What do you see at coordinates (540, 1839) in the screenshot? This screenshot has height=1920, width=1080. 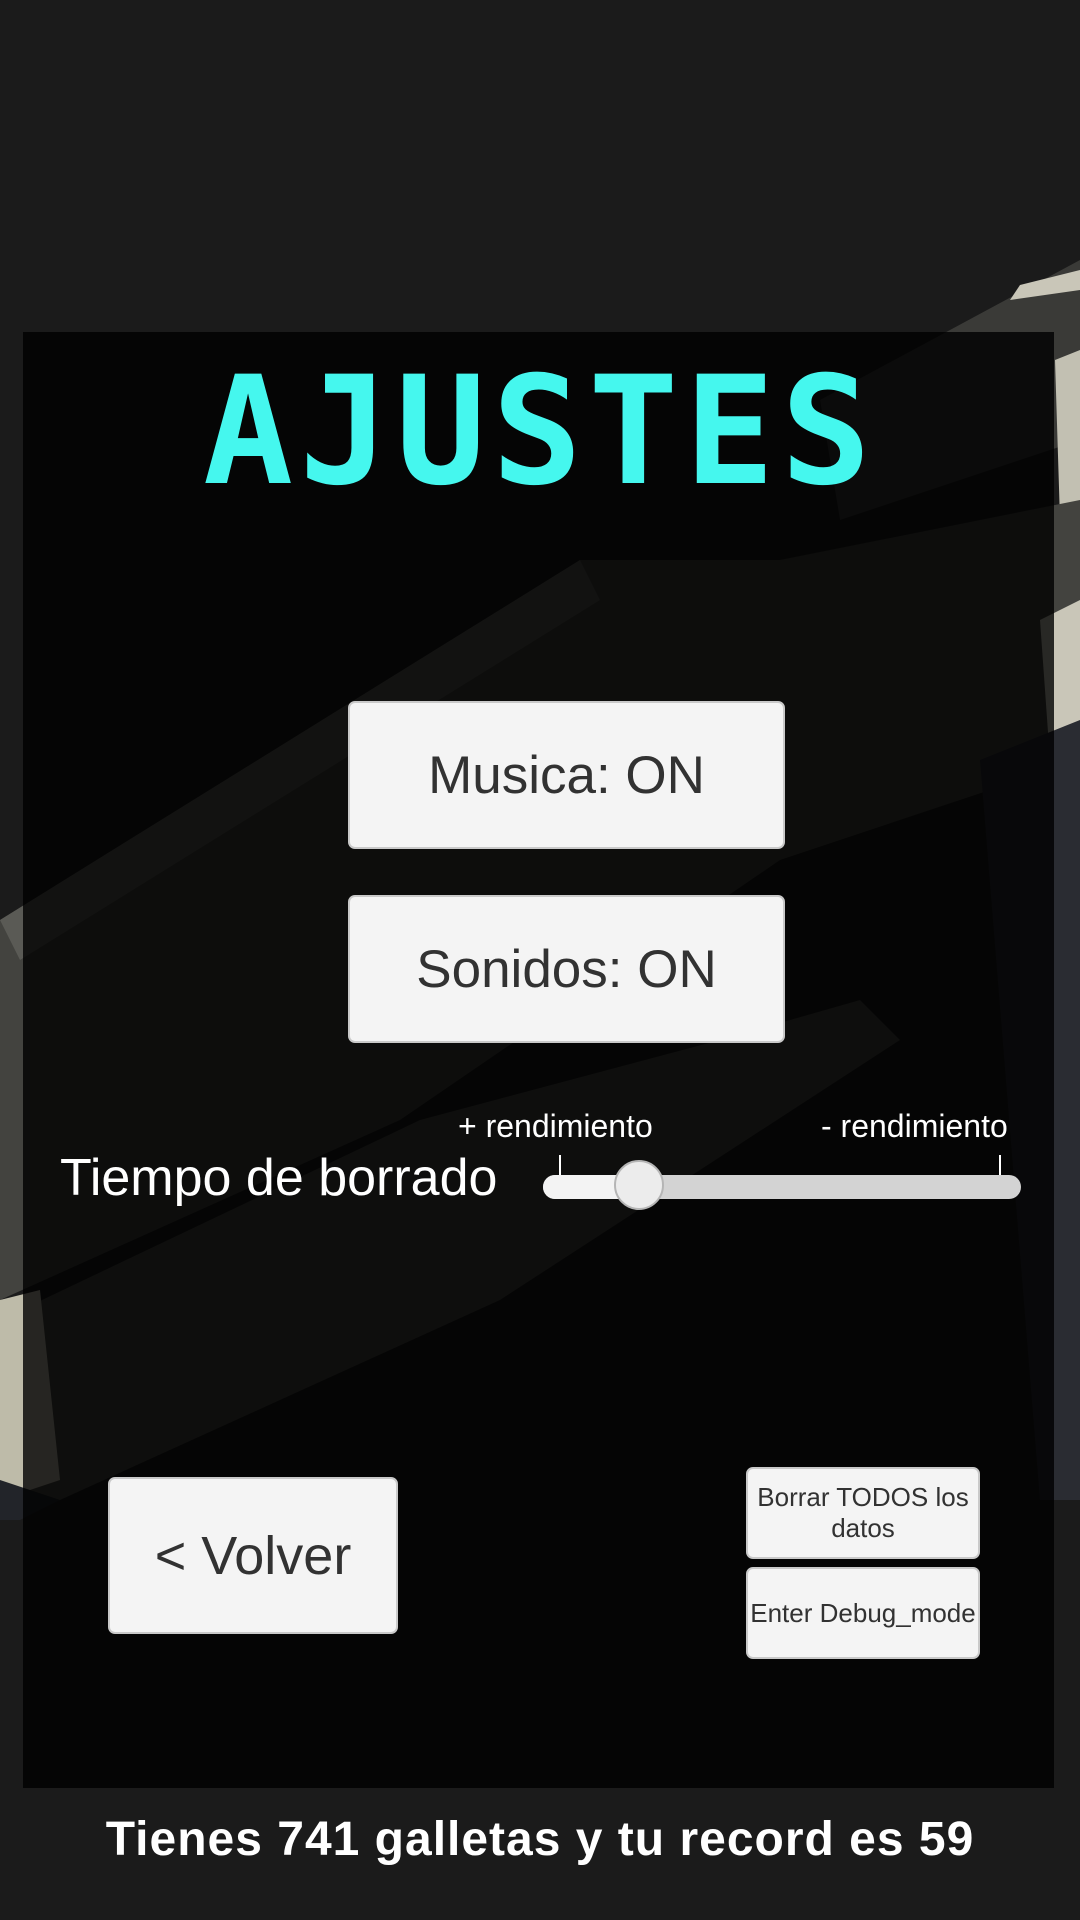 I see `cookies-record-status: Tienes 741 galletas y tu record es 59` at bounding box center [540, 1839].